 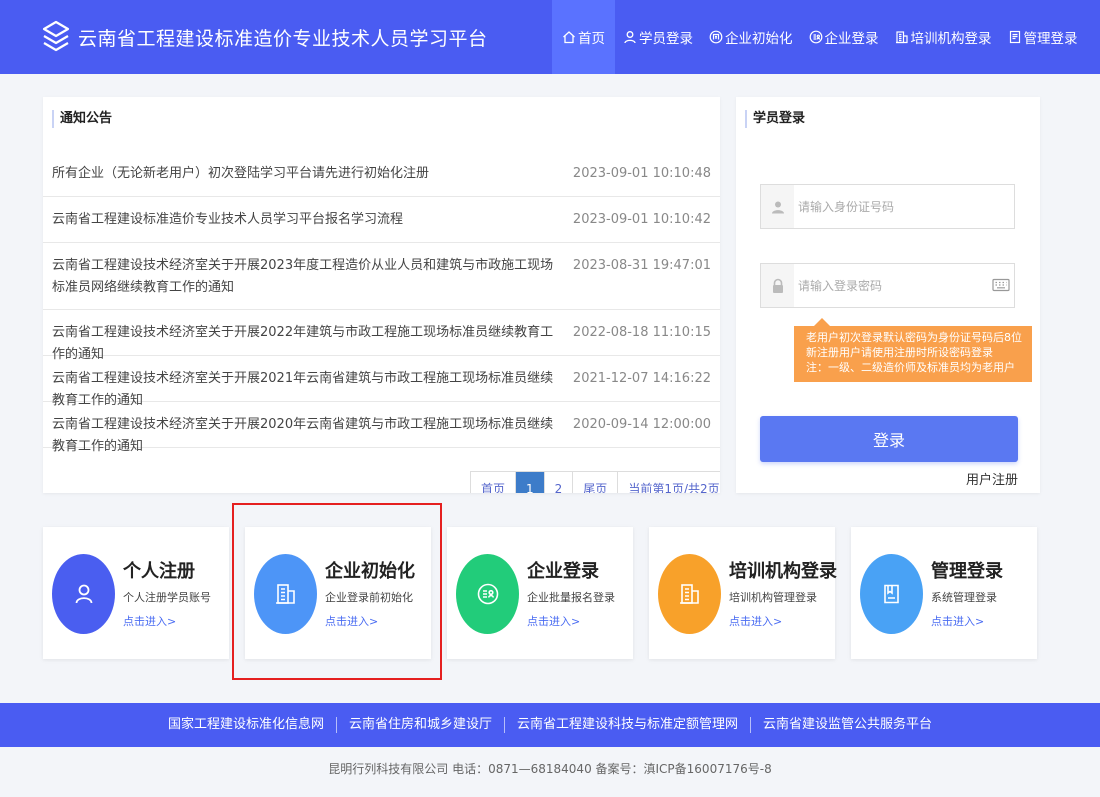 What do you see at coordinates (899, 352) in the screenshot?
I see `tip-line: 新注册用户请使用注册时所设密码登录` at bounding box center [899, 352].